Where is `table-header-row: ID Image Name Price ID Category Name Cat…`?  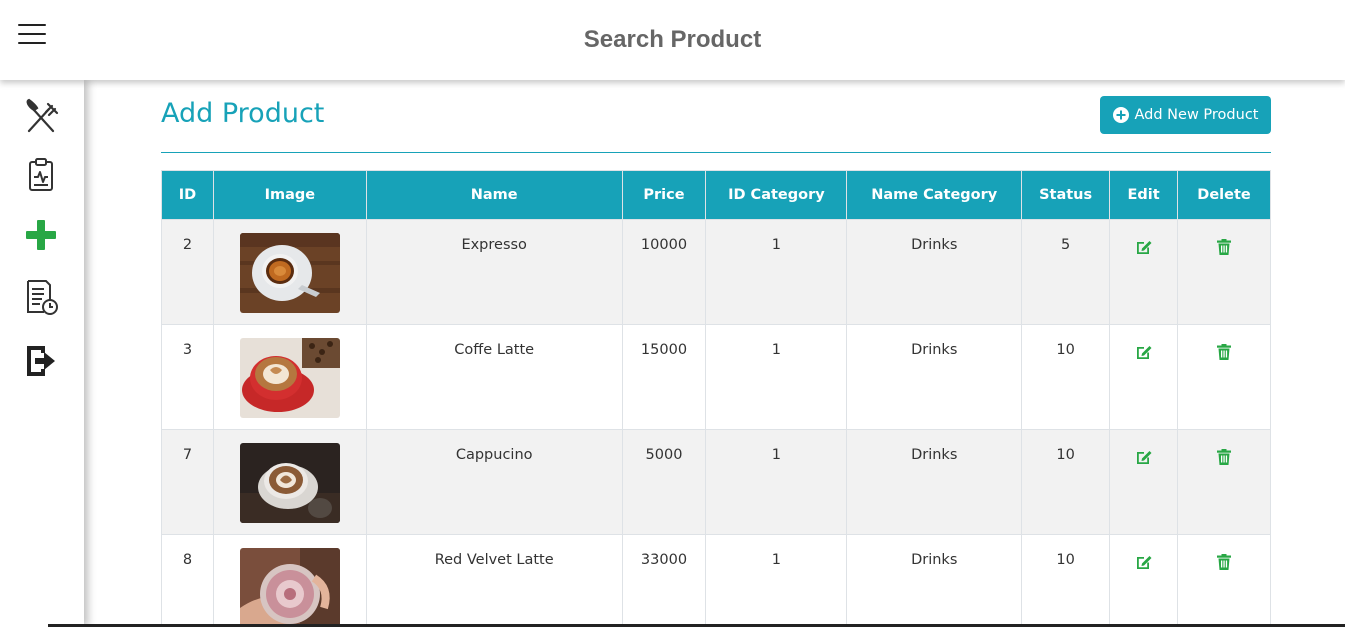 table-header-row: ID Image Name Price ID Category Name Cat… is located at coordinates (716, 195).